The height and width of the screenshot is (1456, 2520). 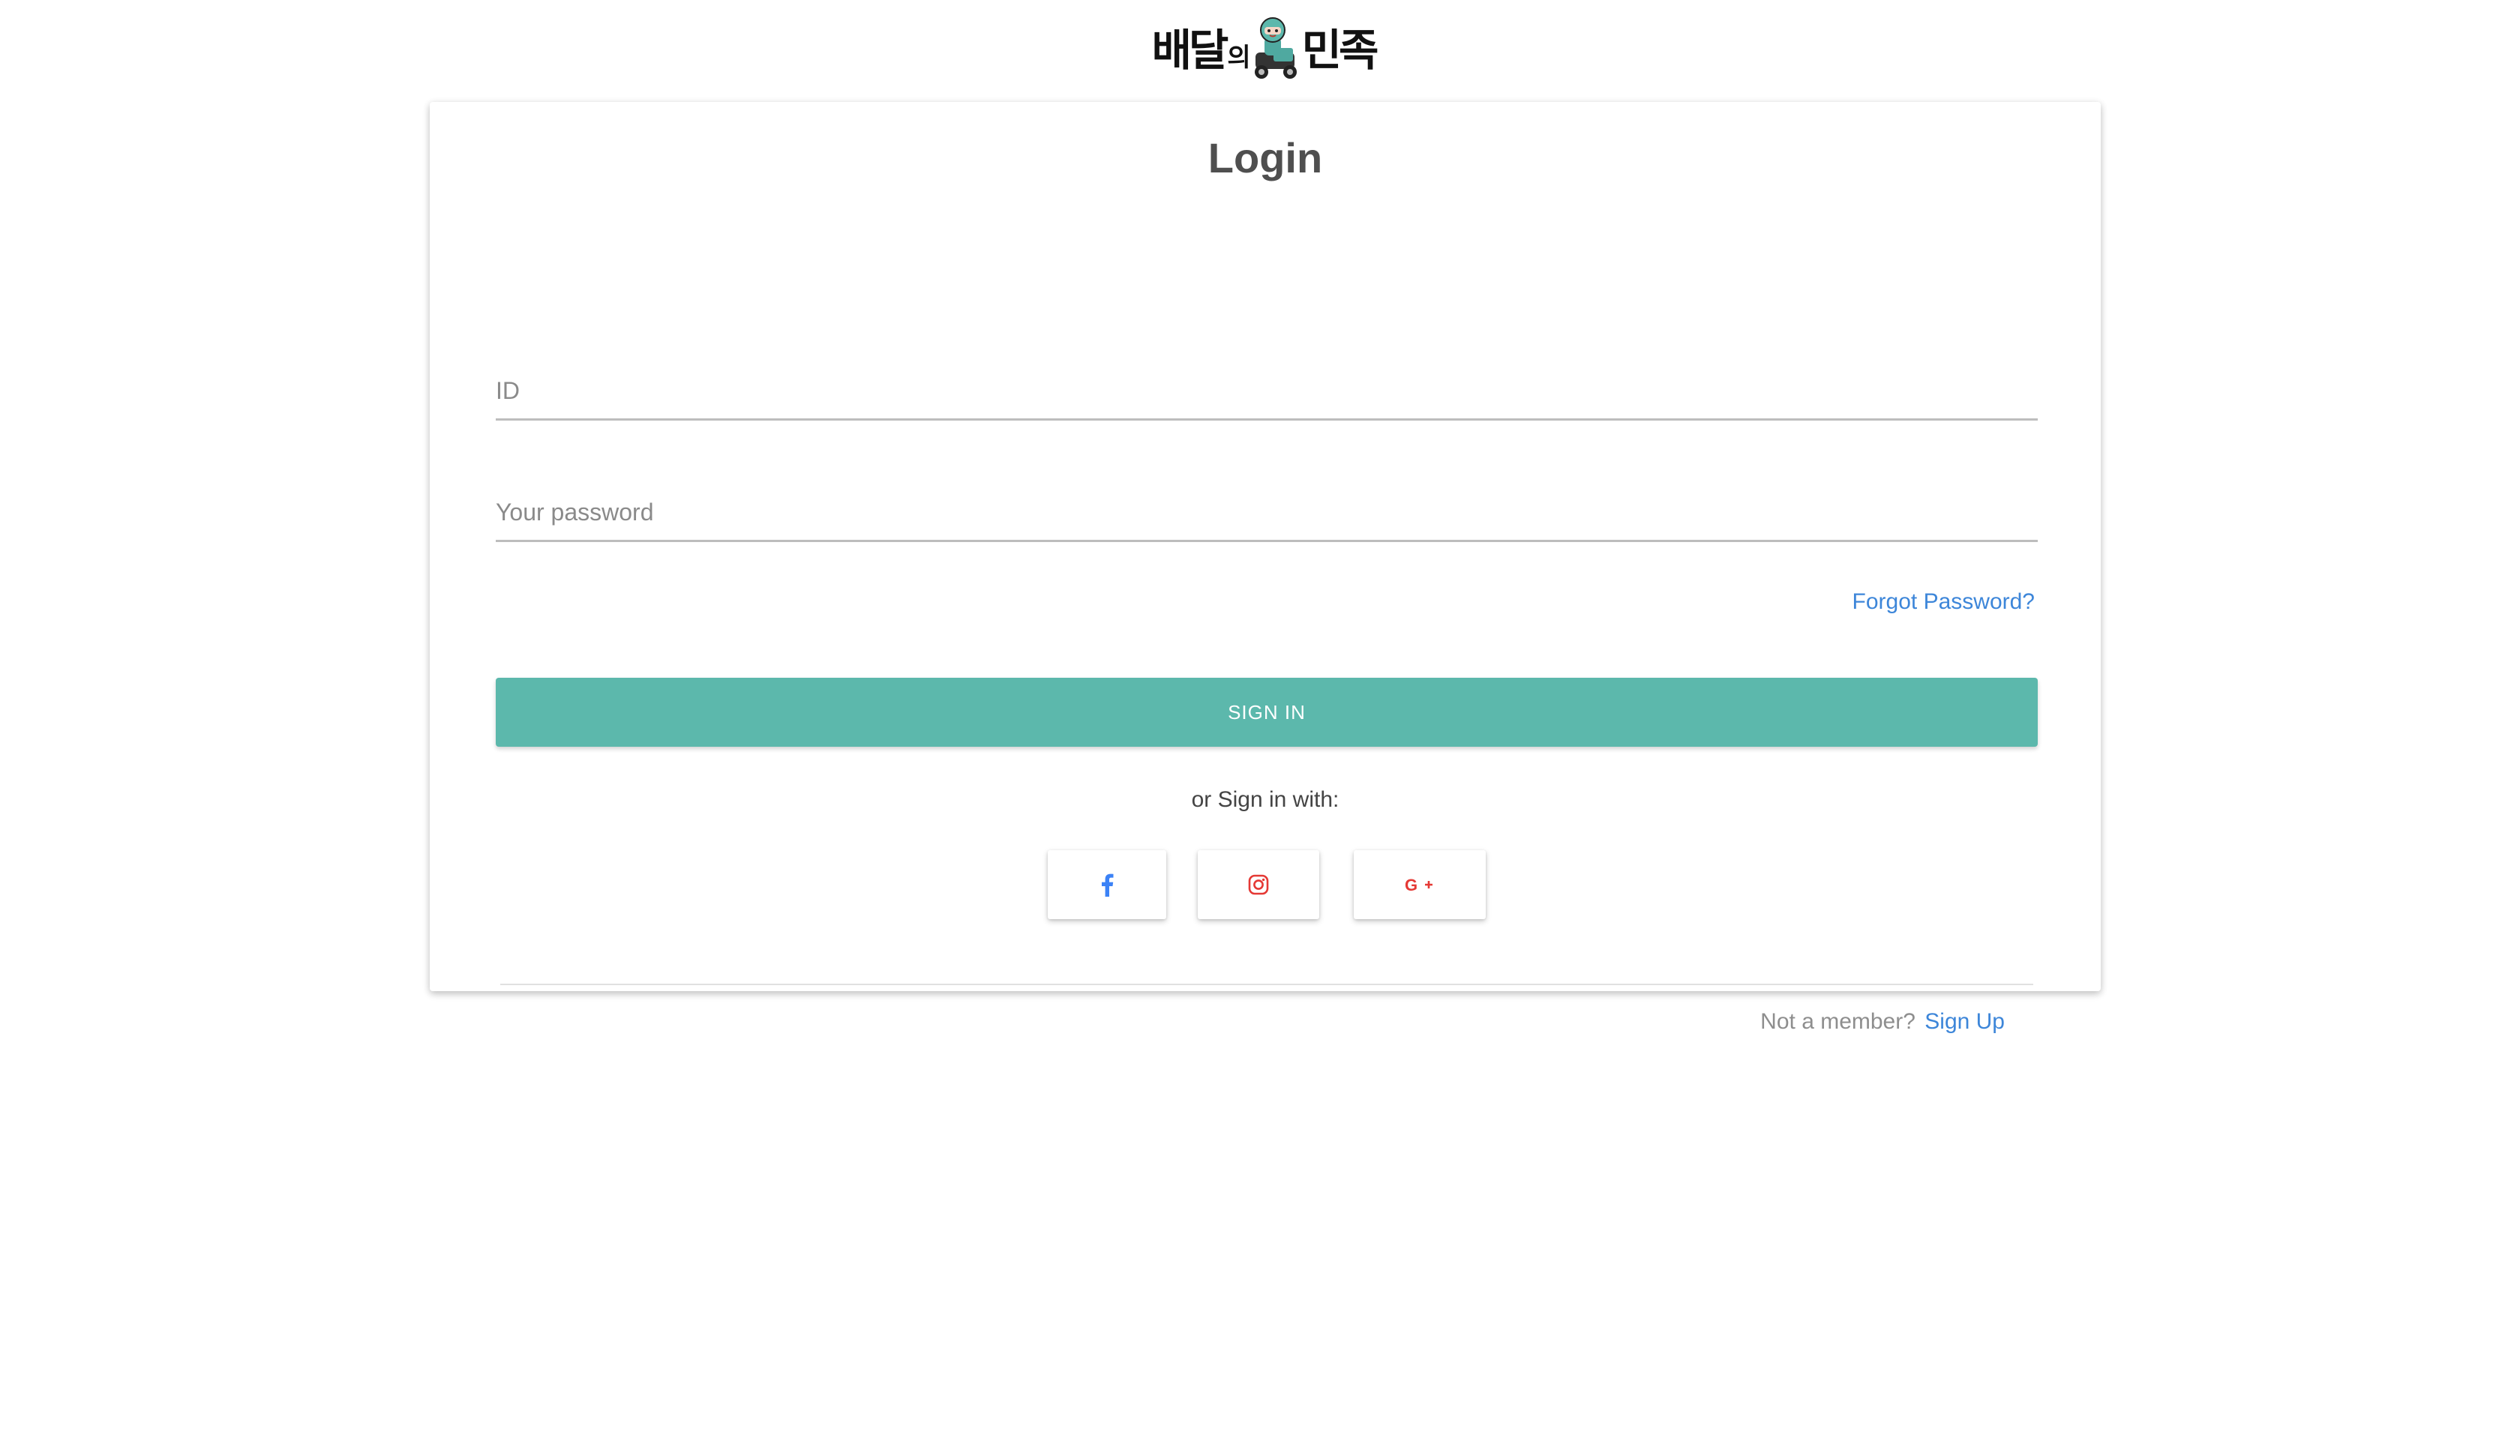 I want to click on brand-logo: 배달 의 민족, so click(x=1265, y=46).